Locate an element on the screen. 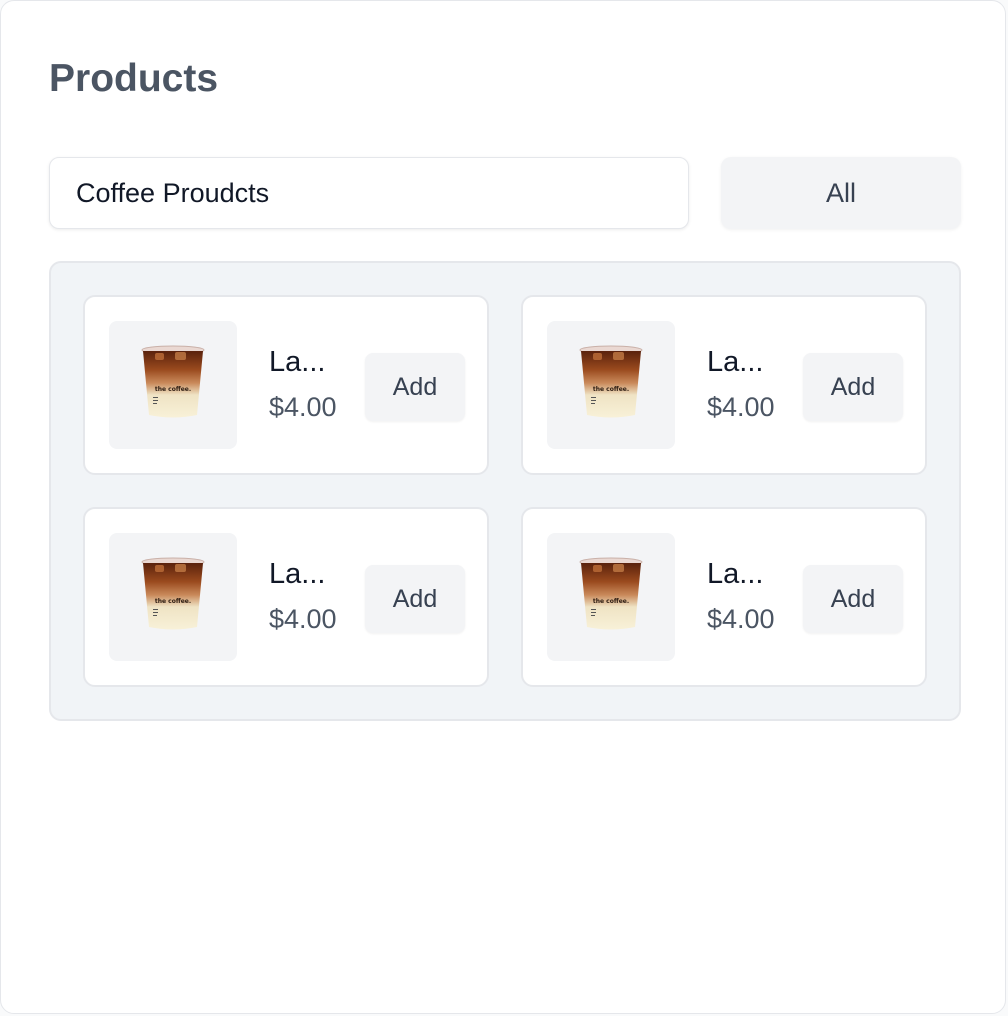 The height and width of the screenshot is (1016, 1008). search-input is located at coordinates (369, 193).